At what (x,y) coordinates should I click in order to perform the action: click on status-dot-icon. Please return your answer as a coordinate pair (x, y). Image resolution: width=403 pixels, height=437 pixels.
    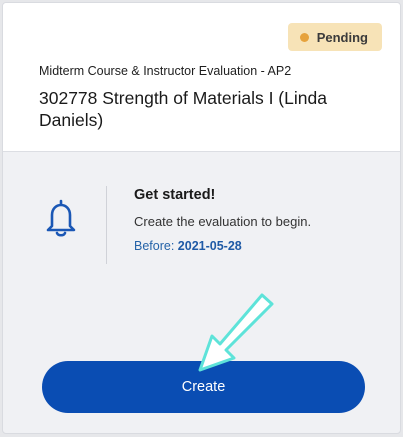
    Looking at the image, I should click on (304, 37).